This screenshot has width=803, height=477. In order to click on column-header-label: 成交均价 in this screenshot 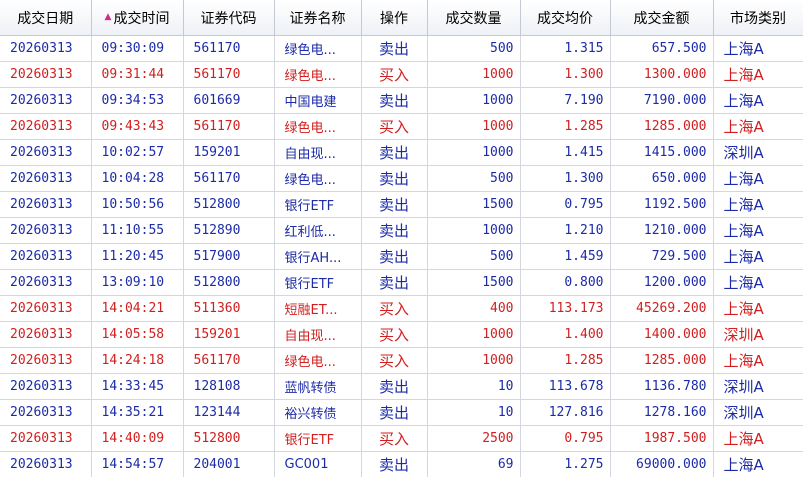, I will do `click(565, 18)`.